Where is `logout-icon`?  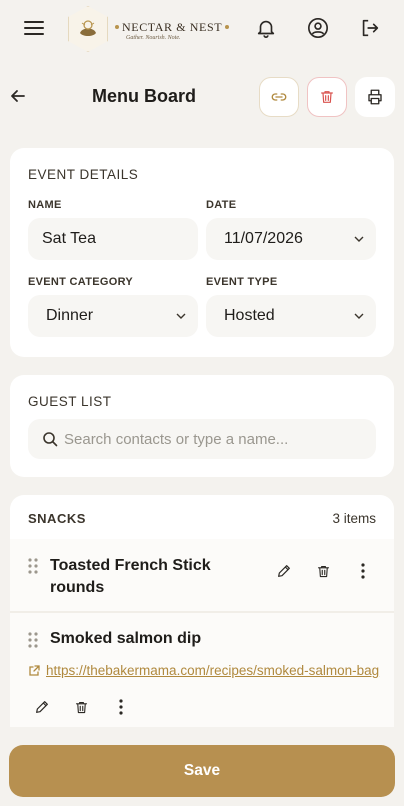
logout-icon is located at coordinates (370, 28).